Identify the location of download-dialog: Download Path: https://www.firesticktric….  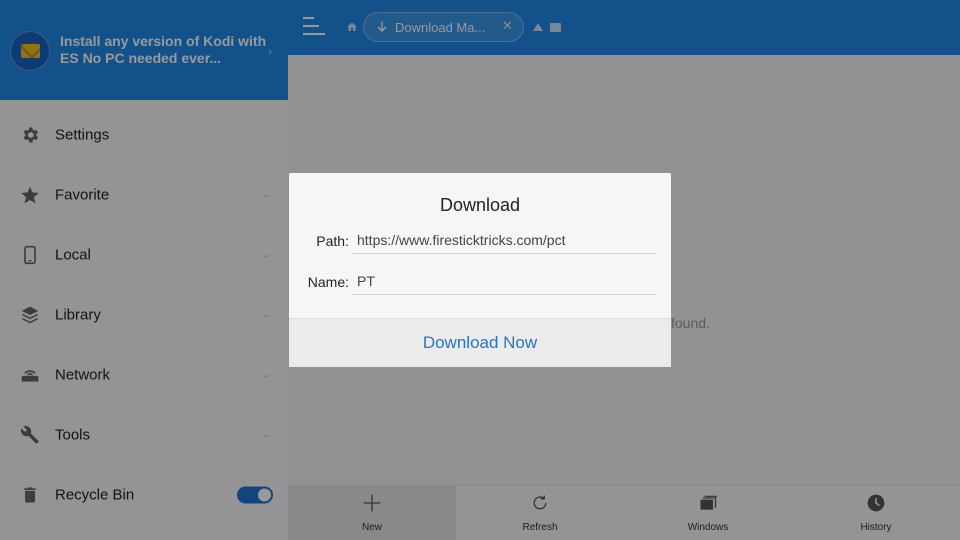
(480, 270).